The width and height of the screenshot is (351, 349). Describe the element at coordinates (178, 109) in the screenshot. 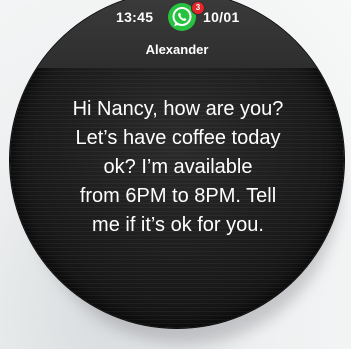

I see `message-line: Hi Nancy, how are you?` at that location.